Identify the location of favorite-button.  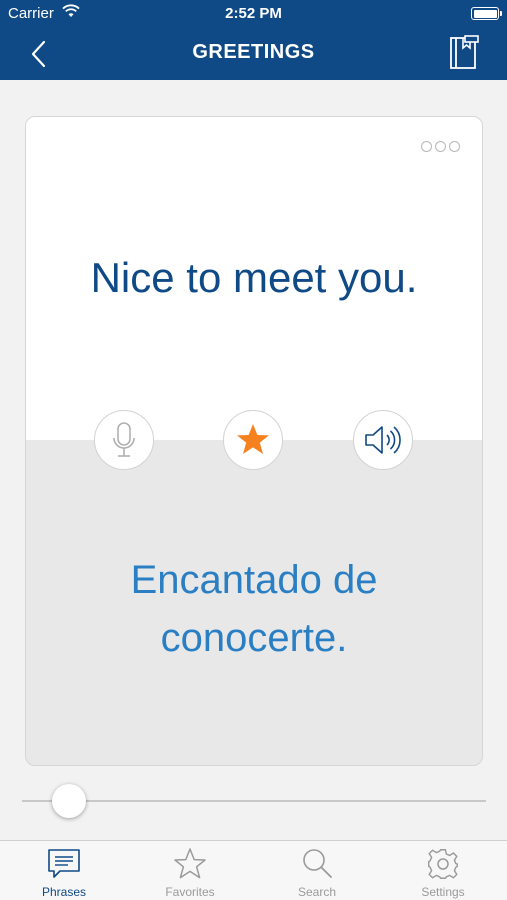
(253, 440).